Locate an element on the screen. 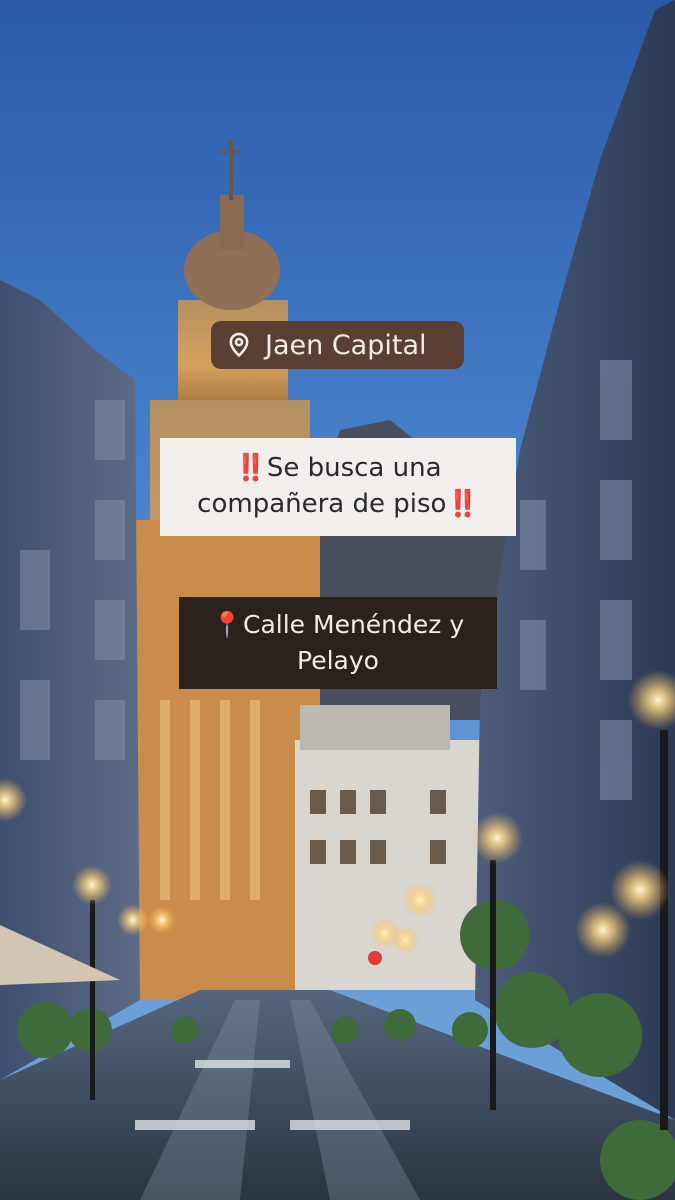  address-card: 📍Calle Menéndez y Pelayo is located at coordinates (338, 643).